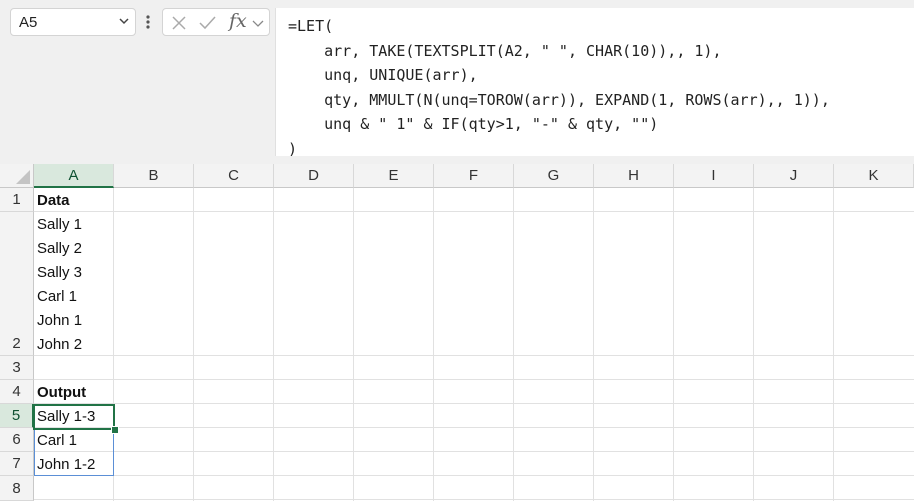  I want to click on formula-line: unq & " 1" & IF(qty>1, "-" & qty, ""), so click(473, 124).